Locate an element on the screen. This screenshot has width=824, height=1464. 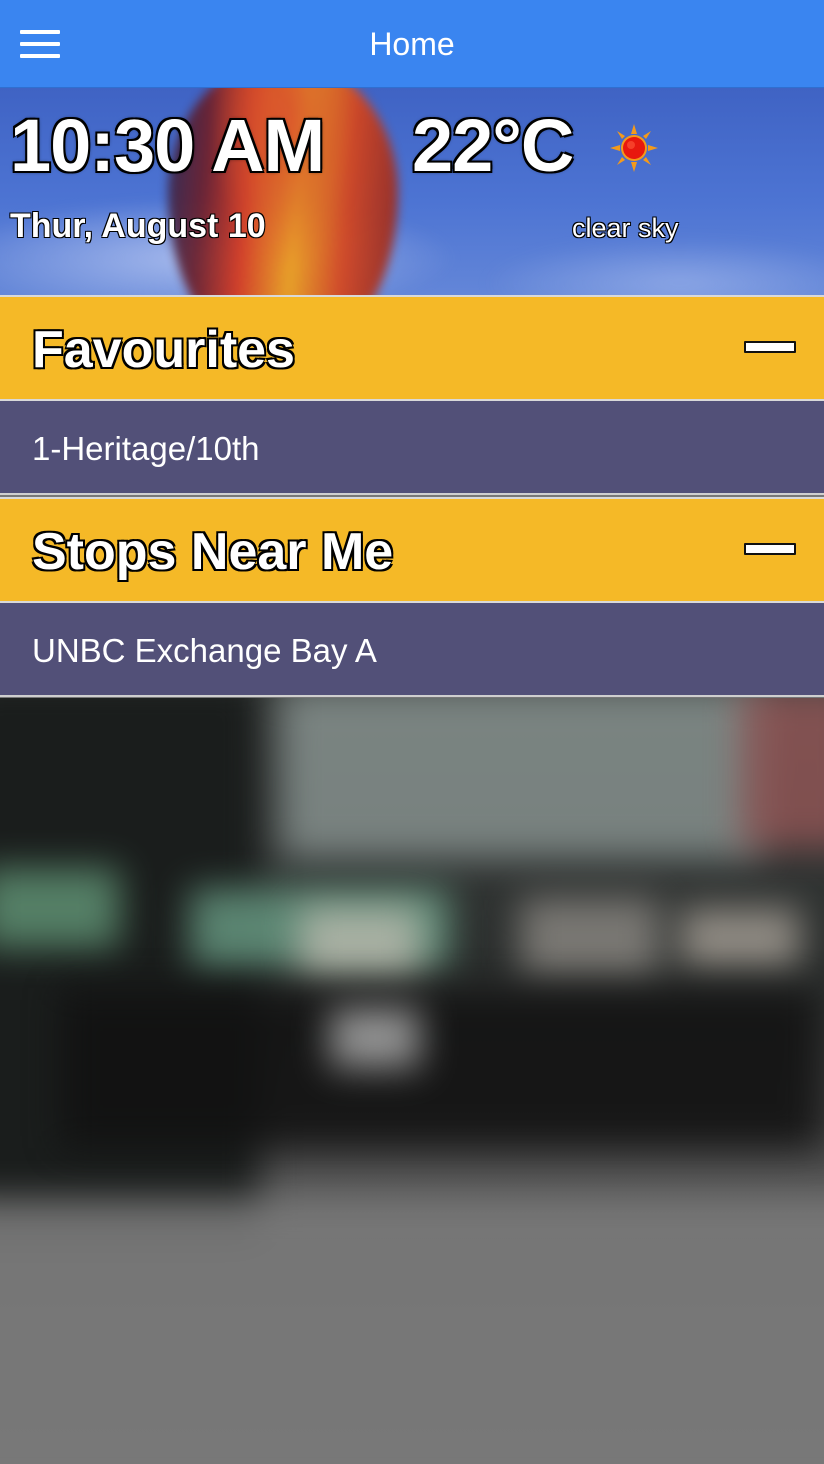
favourites-section-header: Favourites is located at coordinates (412, 348).